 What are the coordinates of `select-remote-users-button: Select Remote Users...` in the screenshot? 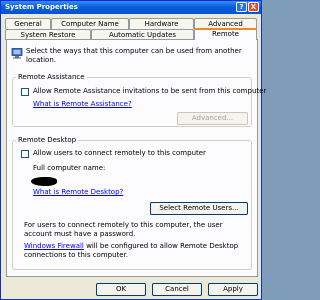 It's located at (199, 208).